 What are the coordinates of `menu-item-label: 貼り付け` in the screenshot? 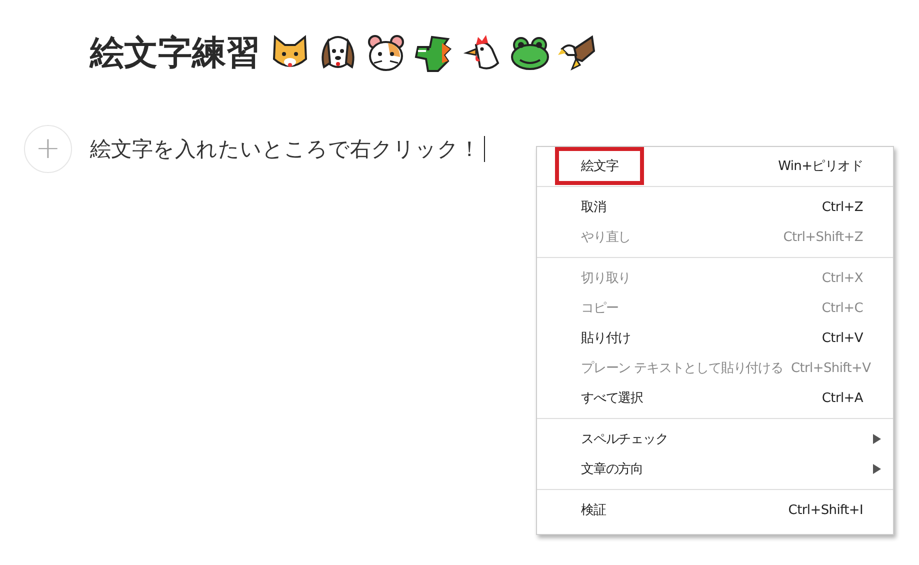 It's located at (606, 338).